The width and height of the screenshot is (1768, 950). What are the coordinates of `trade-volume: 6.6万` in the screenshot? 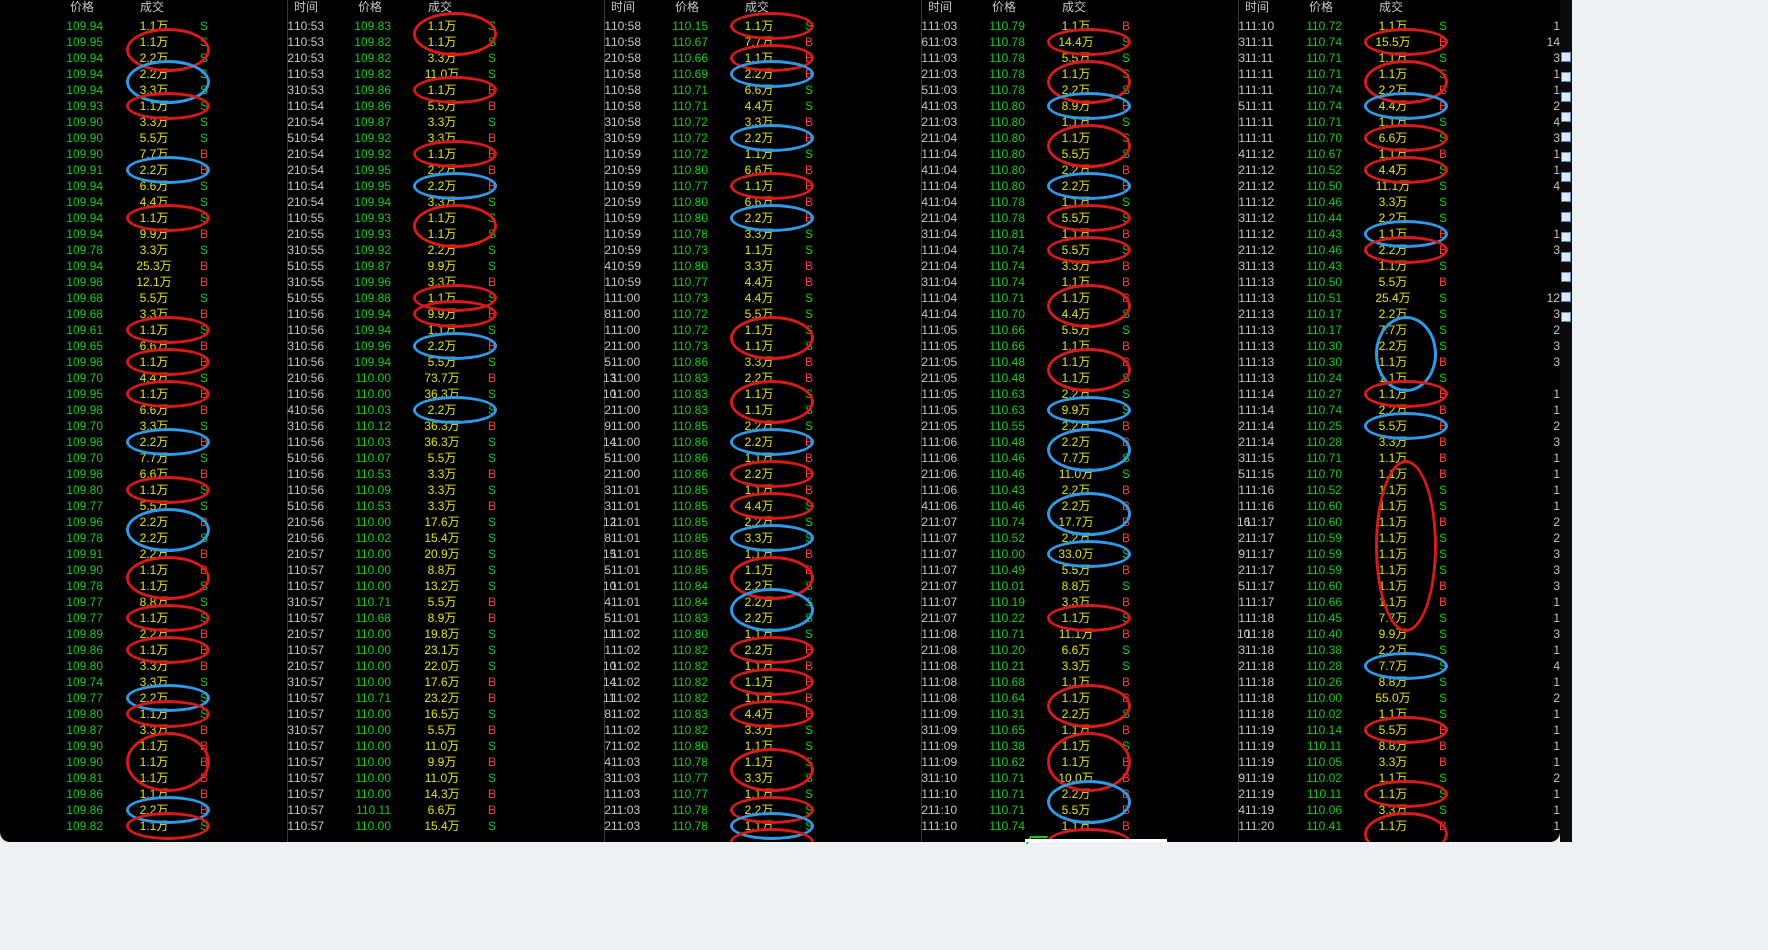 It's located at (442, 810).